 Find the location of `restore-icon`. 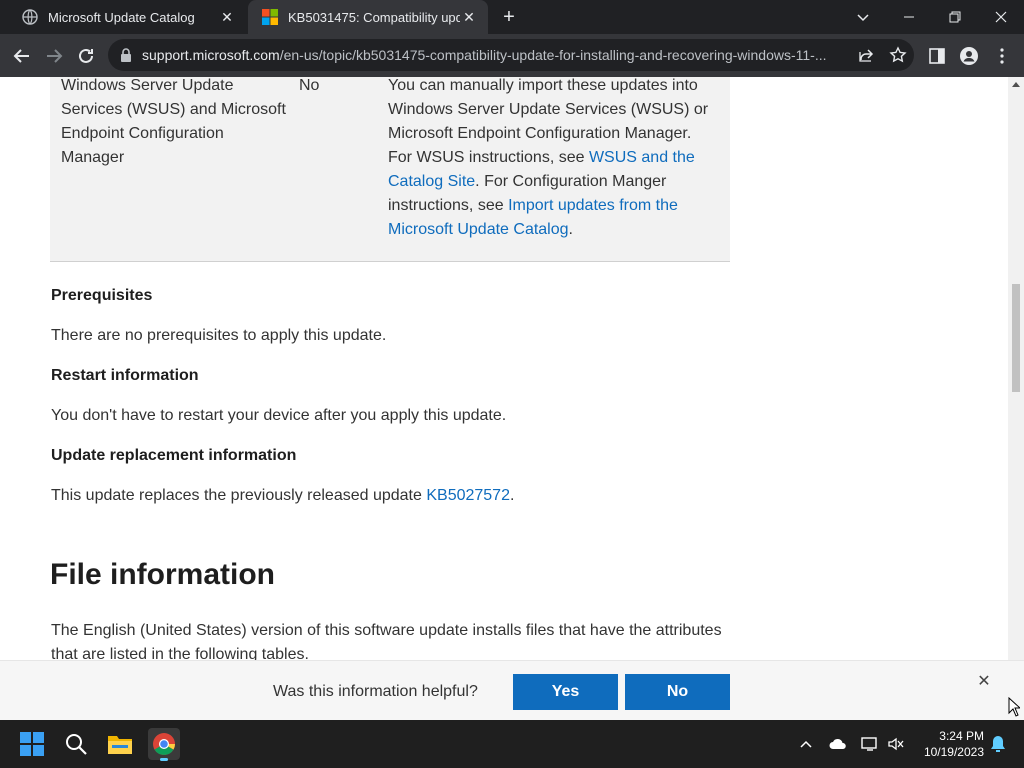

restore-icon is located at coordinates (955, 17).